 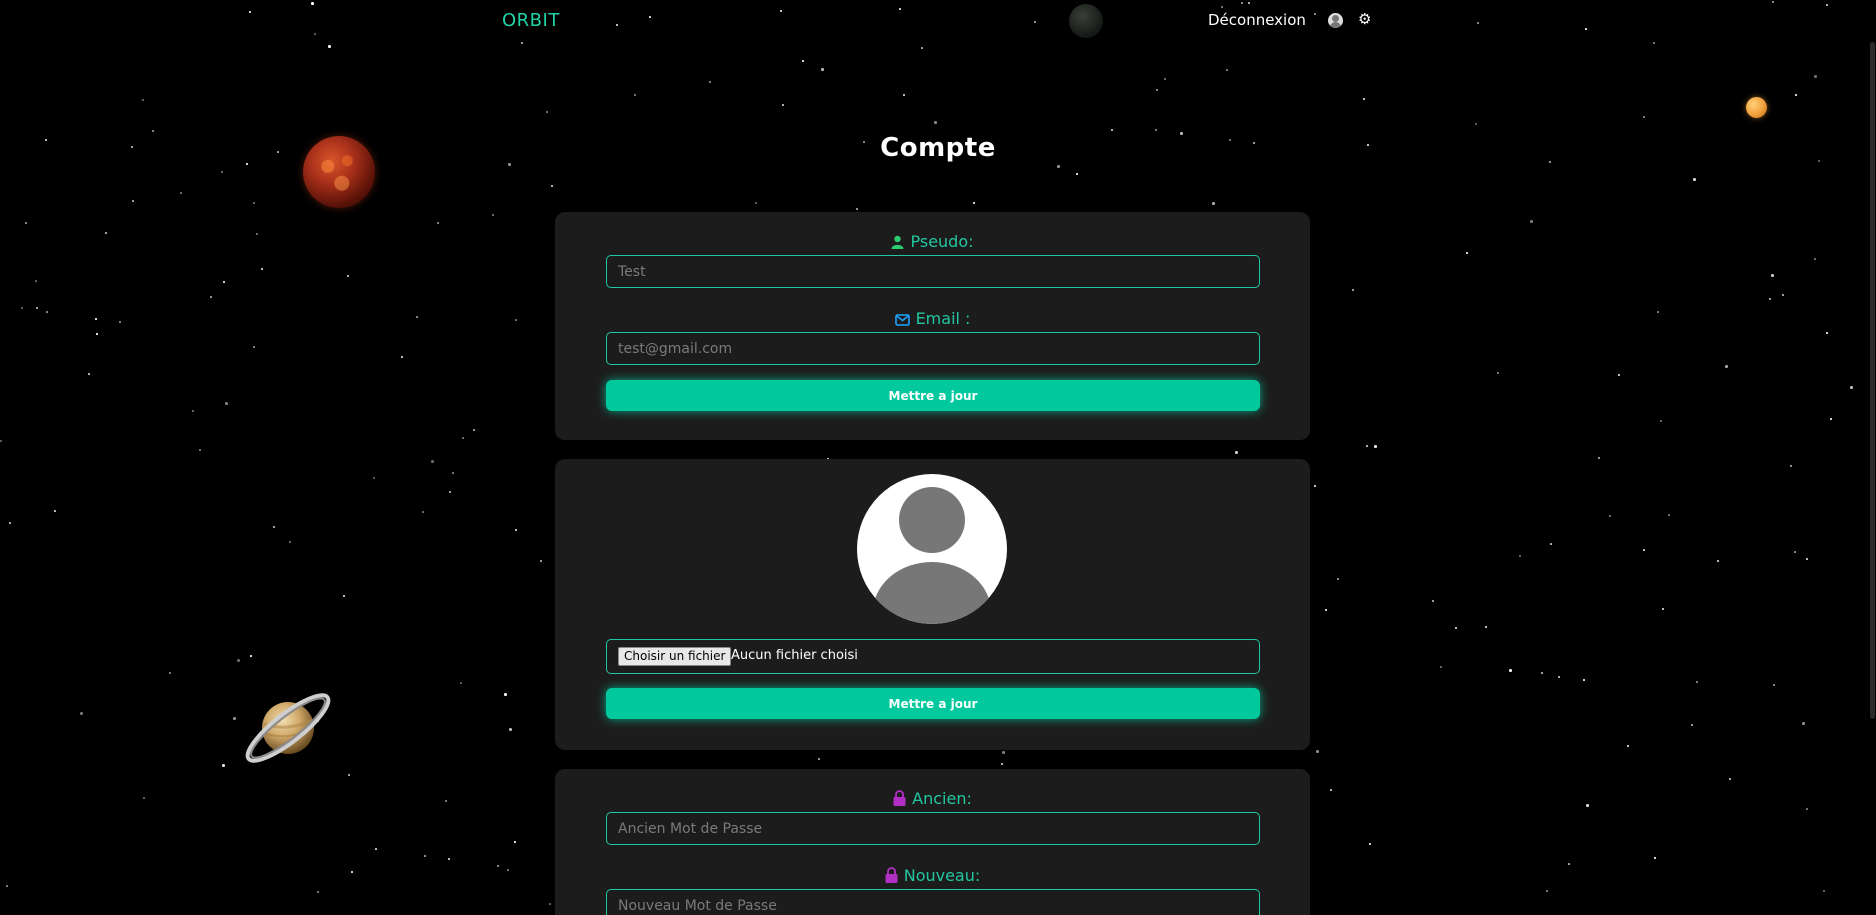 I want to click on old-password-input, so click(x=933, y=828).